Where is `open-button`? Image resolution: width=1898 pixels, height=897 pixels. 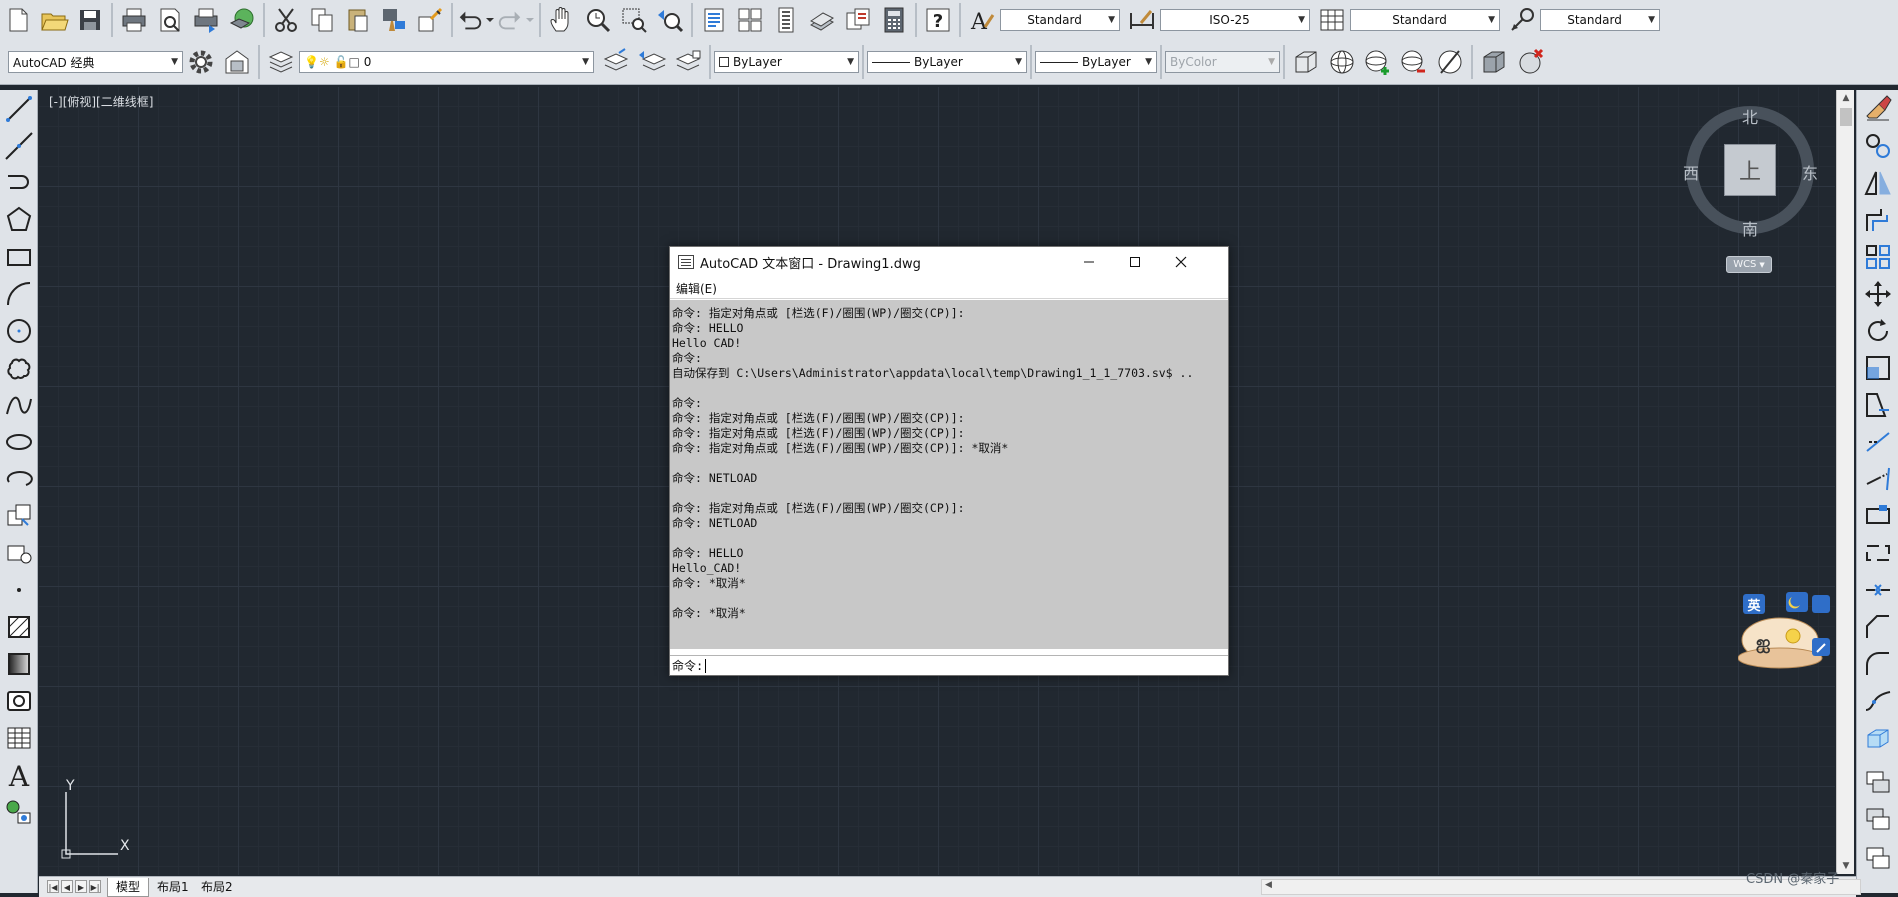 open-button is located at coordinates (54, 20).